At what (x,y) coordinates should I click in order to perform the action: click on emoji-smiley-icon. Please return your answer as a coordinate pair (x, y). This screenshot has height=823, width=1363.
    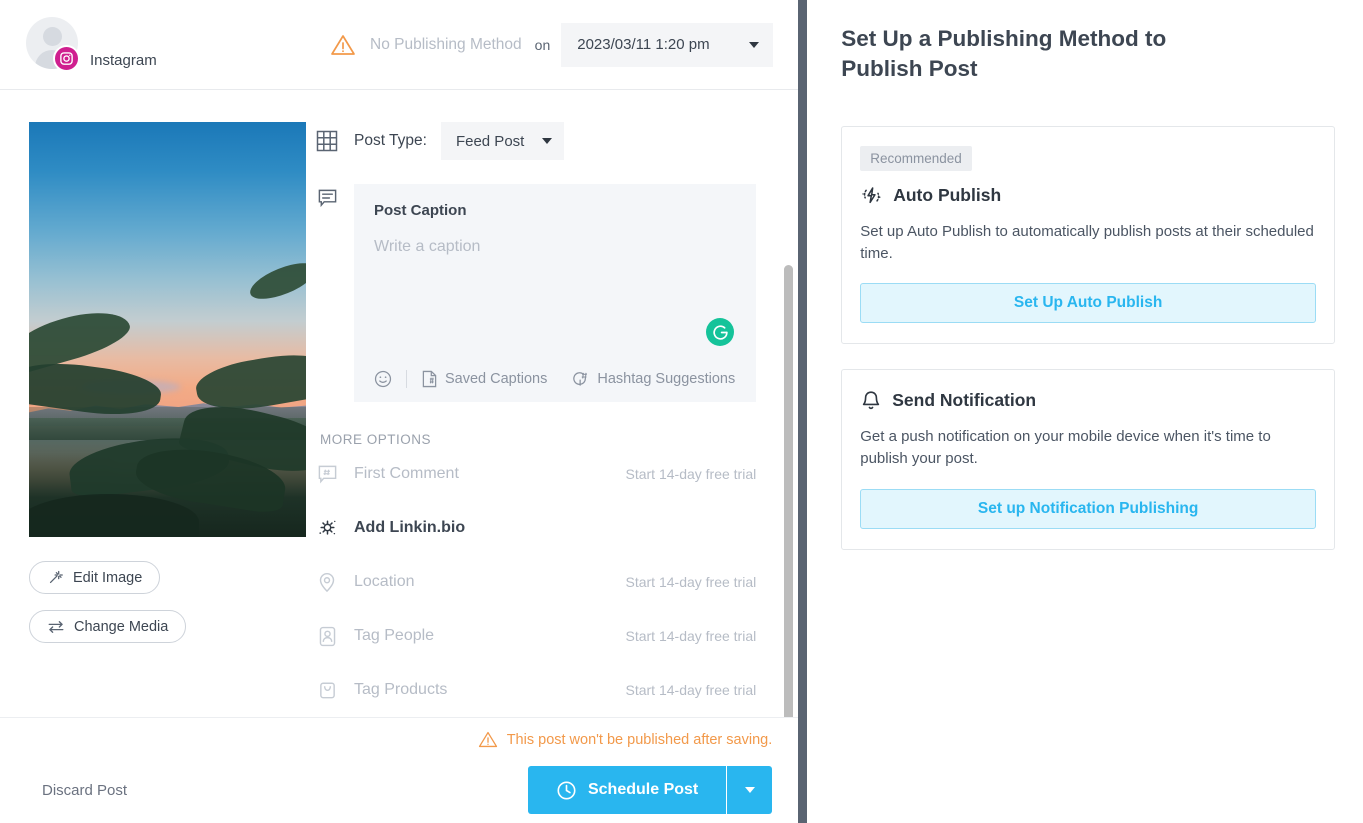
    Looking at the image, I should click on (383, 379).